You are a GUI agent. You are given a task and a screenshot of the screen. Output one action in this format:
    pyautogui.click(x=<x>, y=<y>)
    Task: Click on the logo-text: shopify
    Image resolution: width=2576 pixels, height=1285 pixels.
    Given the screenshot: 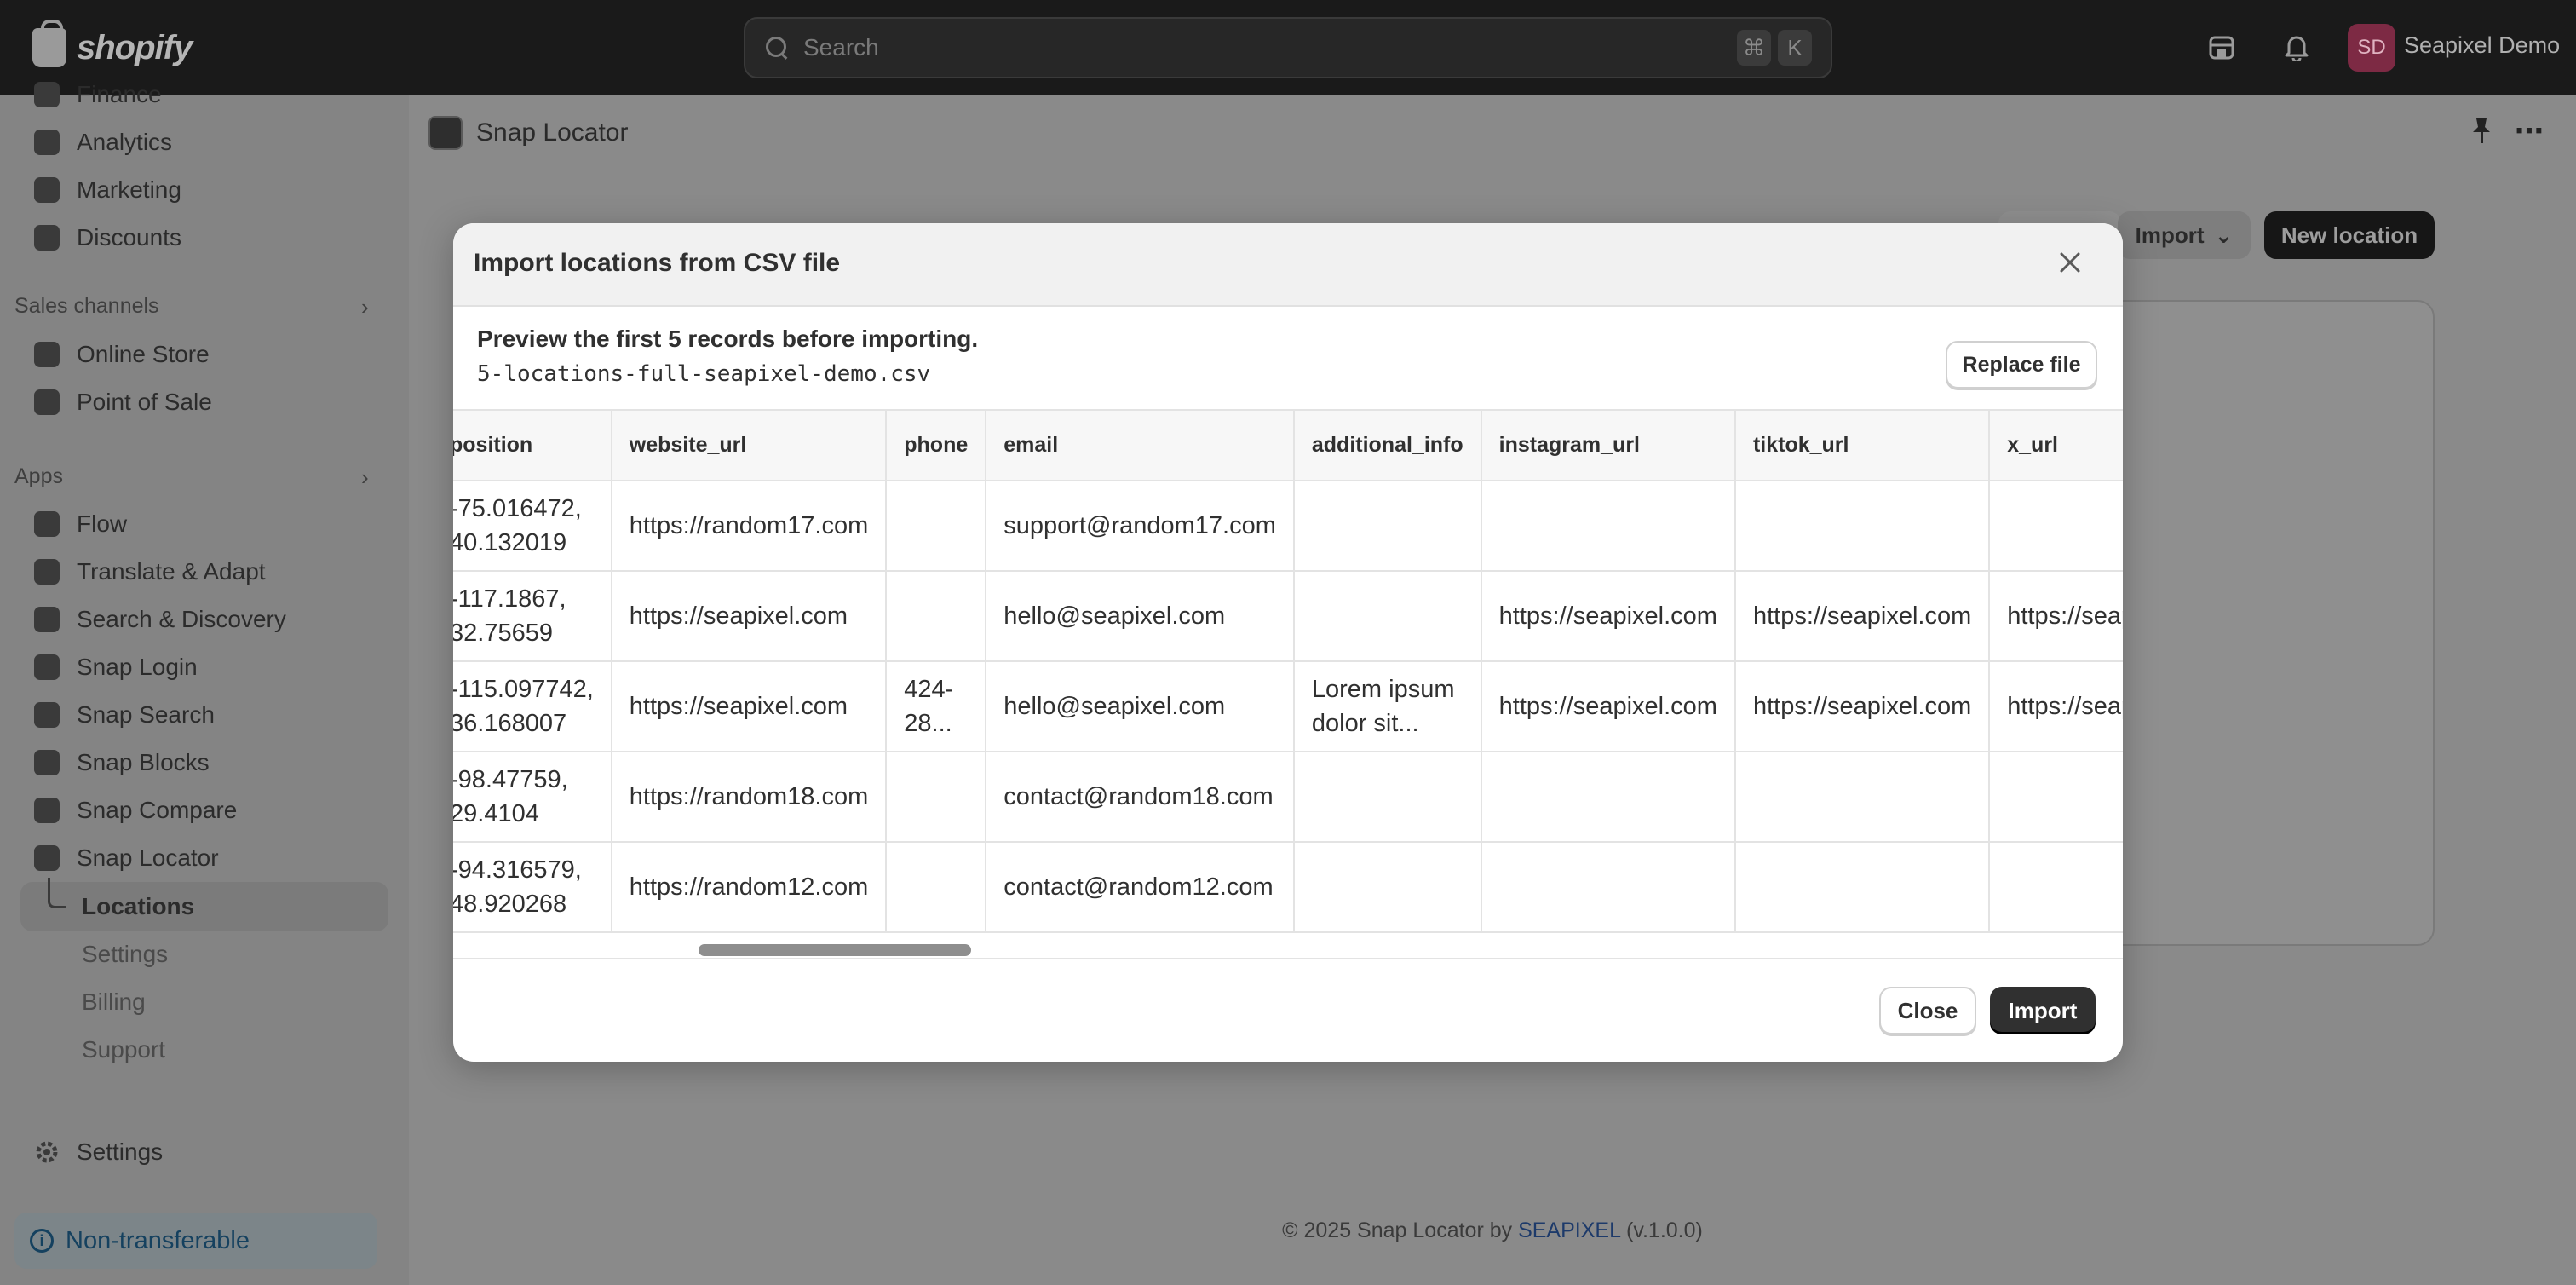 What is the action you would take?
    pyautogui.click(x=135, y=47)
    